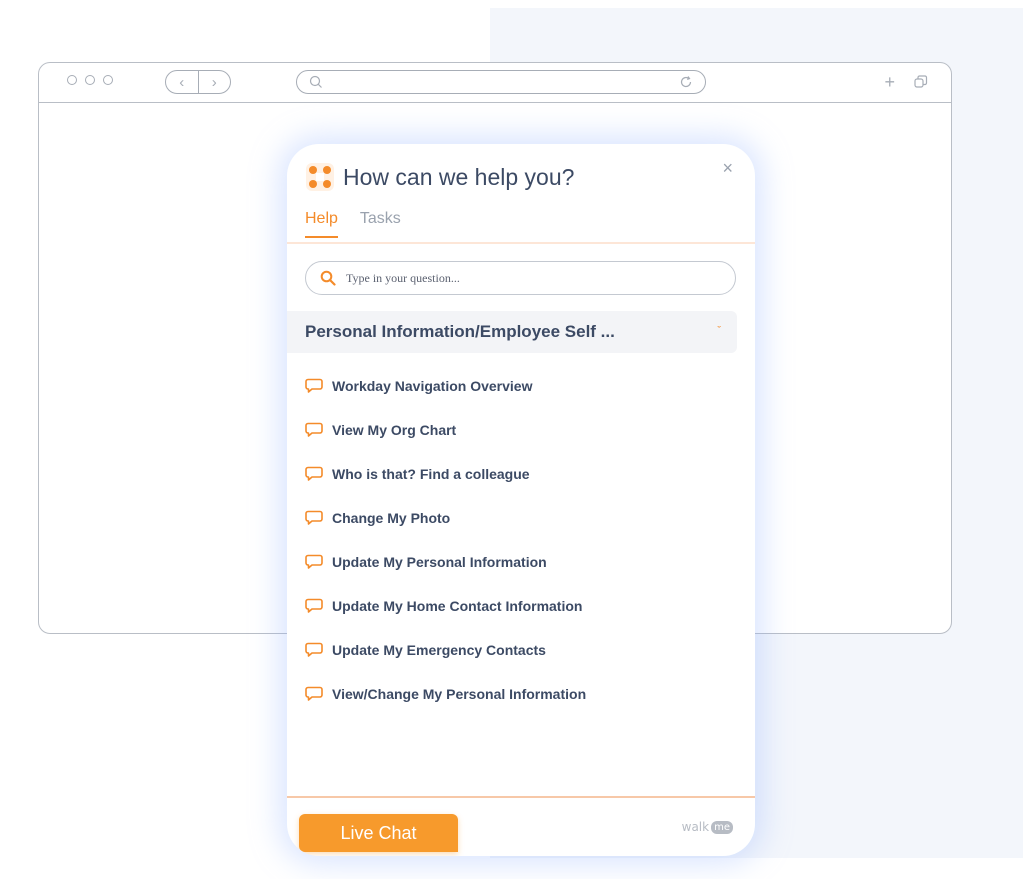  Describe the element at coordinates (394, 430) in the screenshot. I see `list-item-label: View My Org Chart` at that location.